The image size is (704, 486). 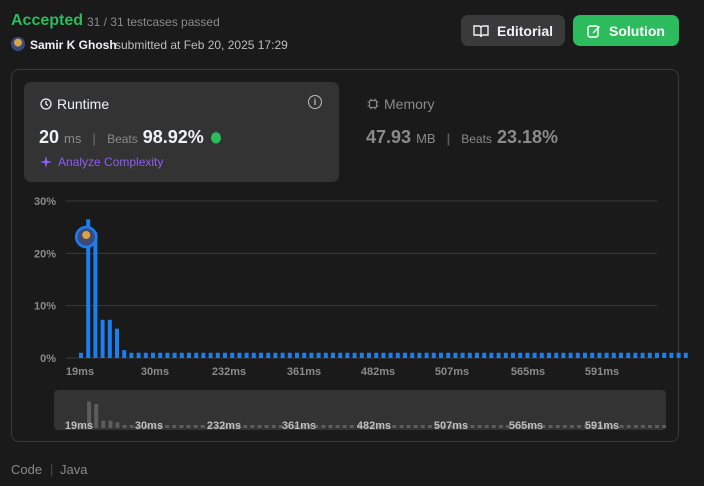 I want to click on avatar, so click(x=18, y=44).